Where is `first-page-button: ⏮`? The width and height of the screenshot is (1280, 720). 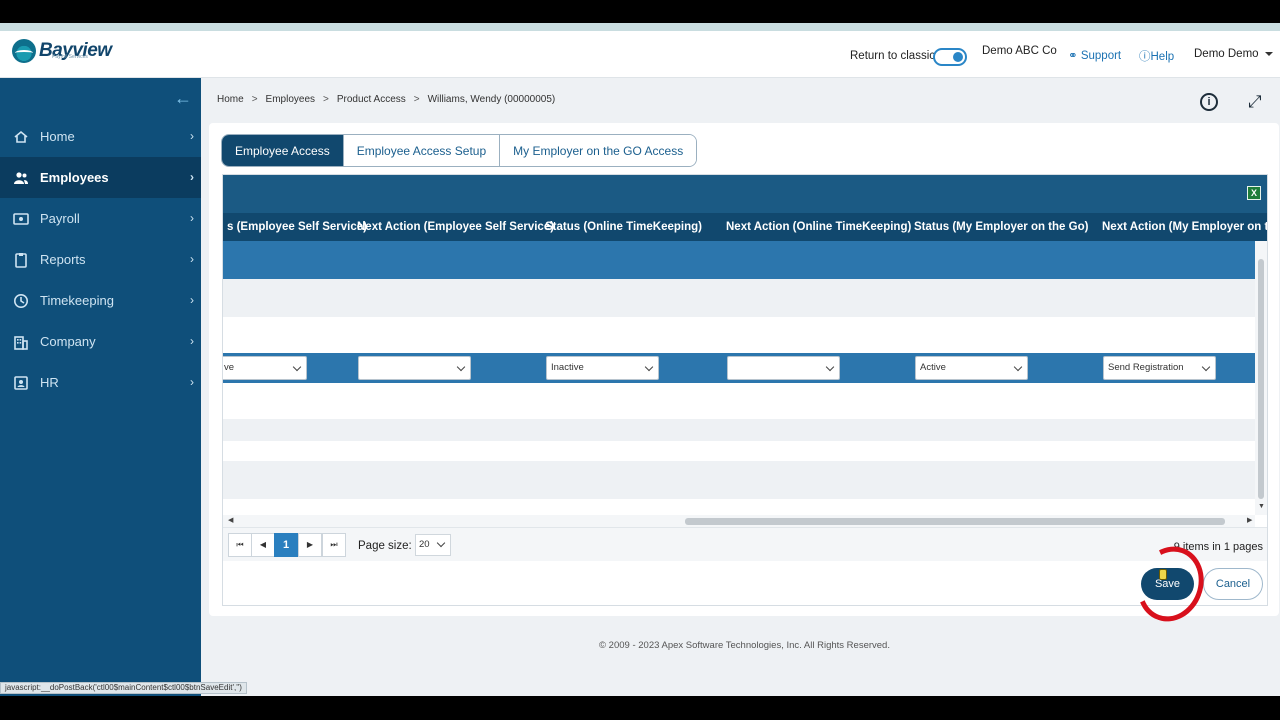
first-page-button: ⏮ is located at coordinates (240, 545).